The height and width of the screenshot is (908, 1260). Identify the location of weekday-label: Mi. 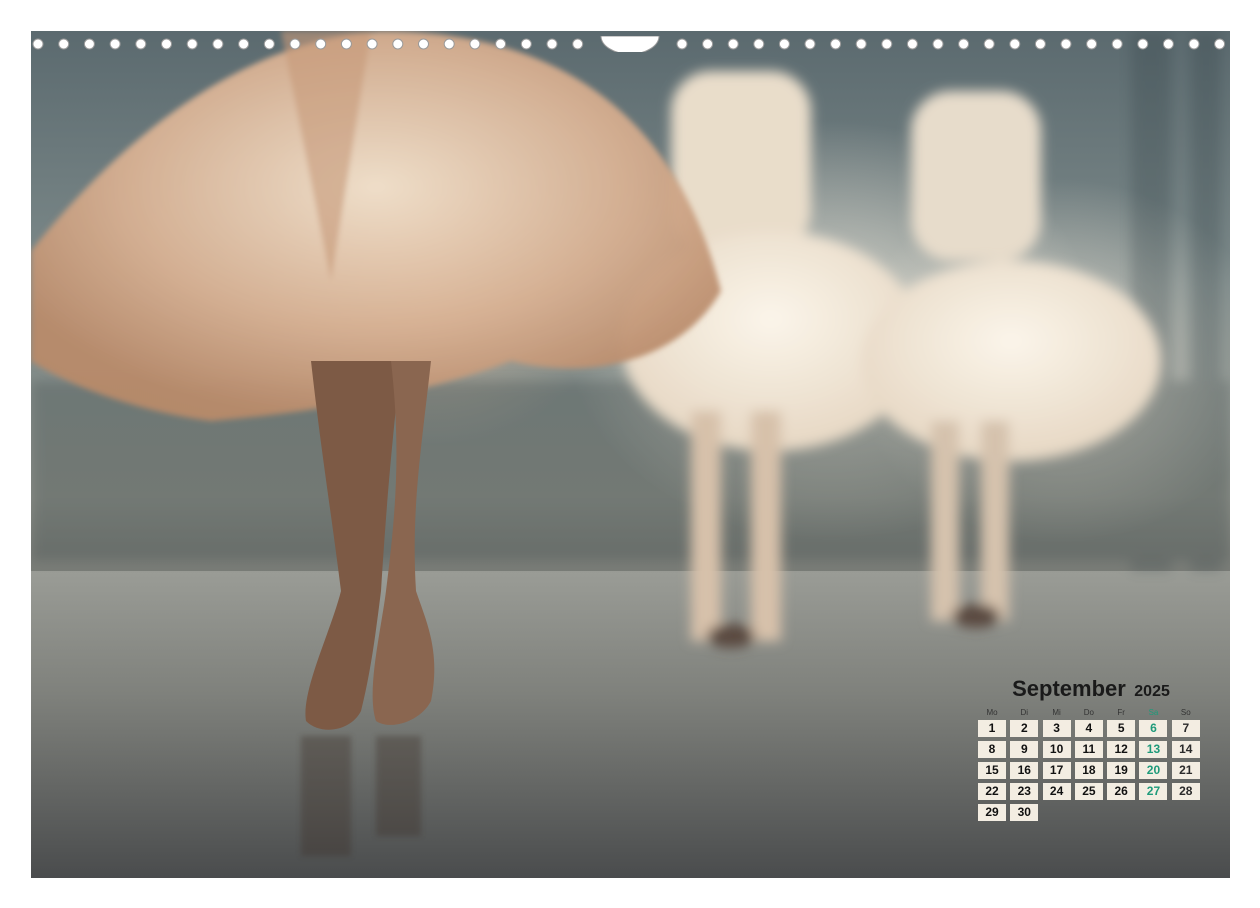
(1056, 712).